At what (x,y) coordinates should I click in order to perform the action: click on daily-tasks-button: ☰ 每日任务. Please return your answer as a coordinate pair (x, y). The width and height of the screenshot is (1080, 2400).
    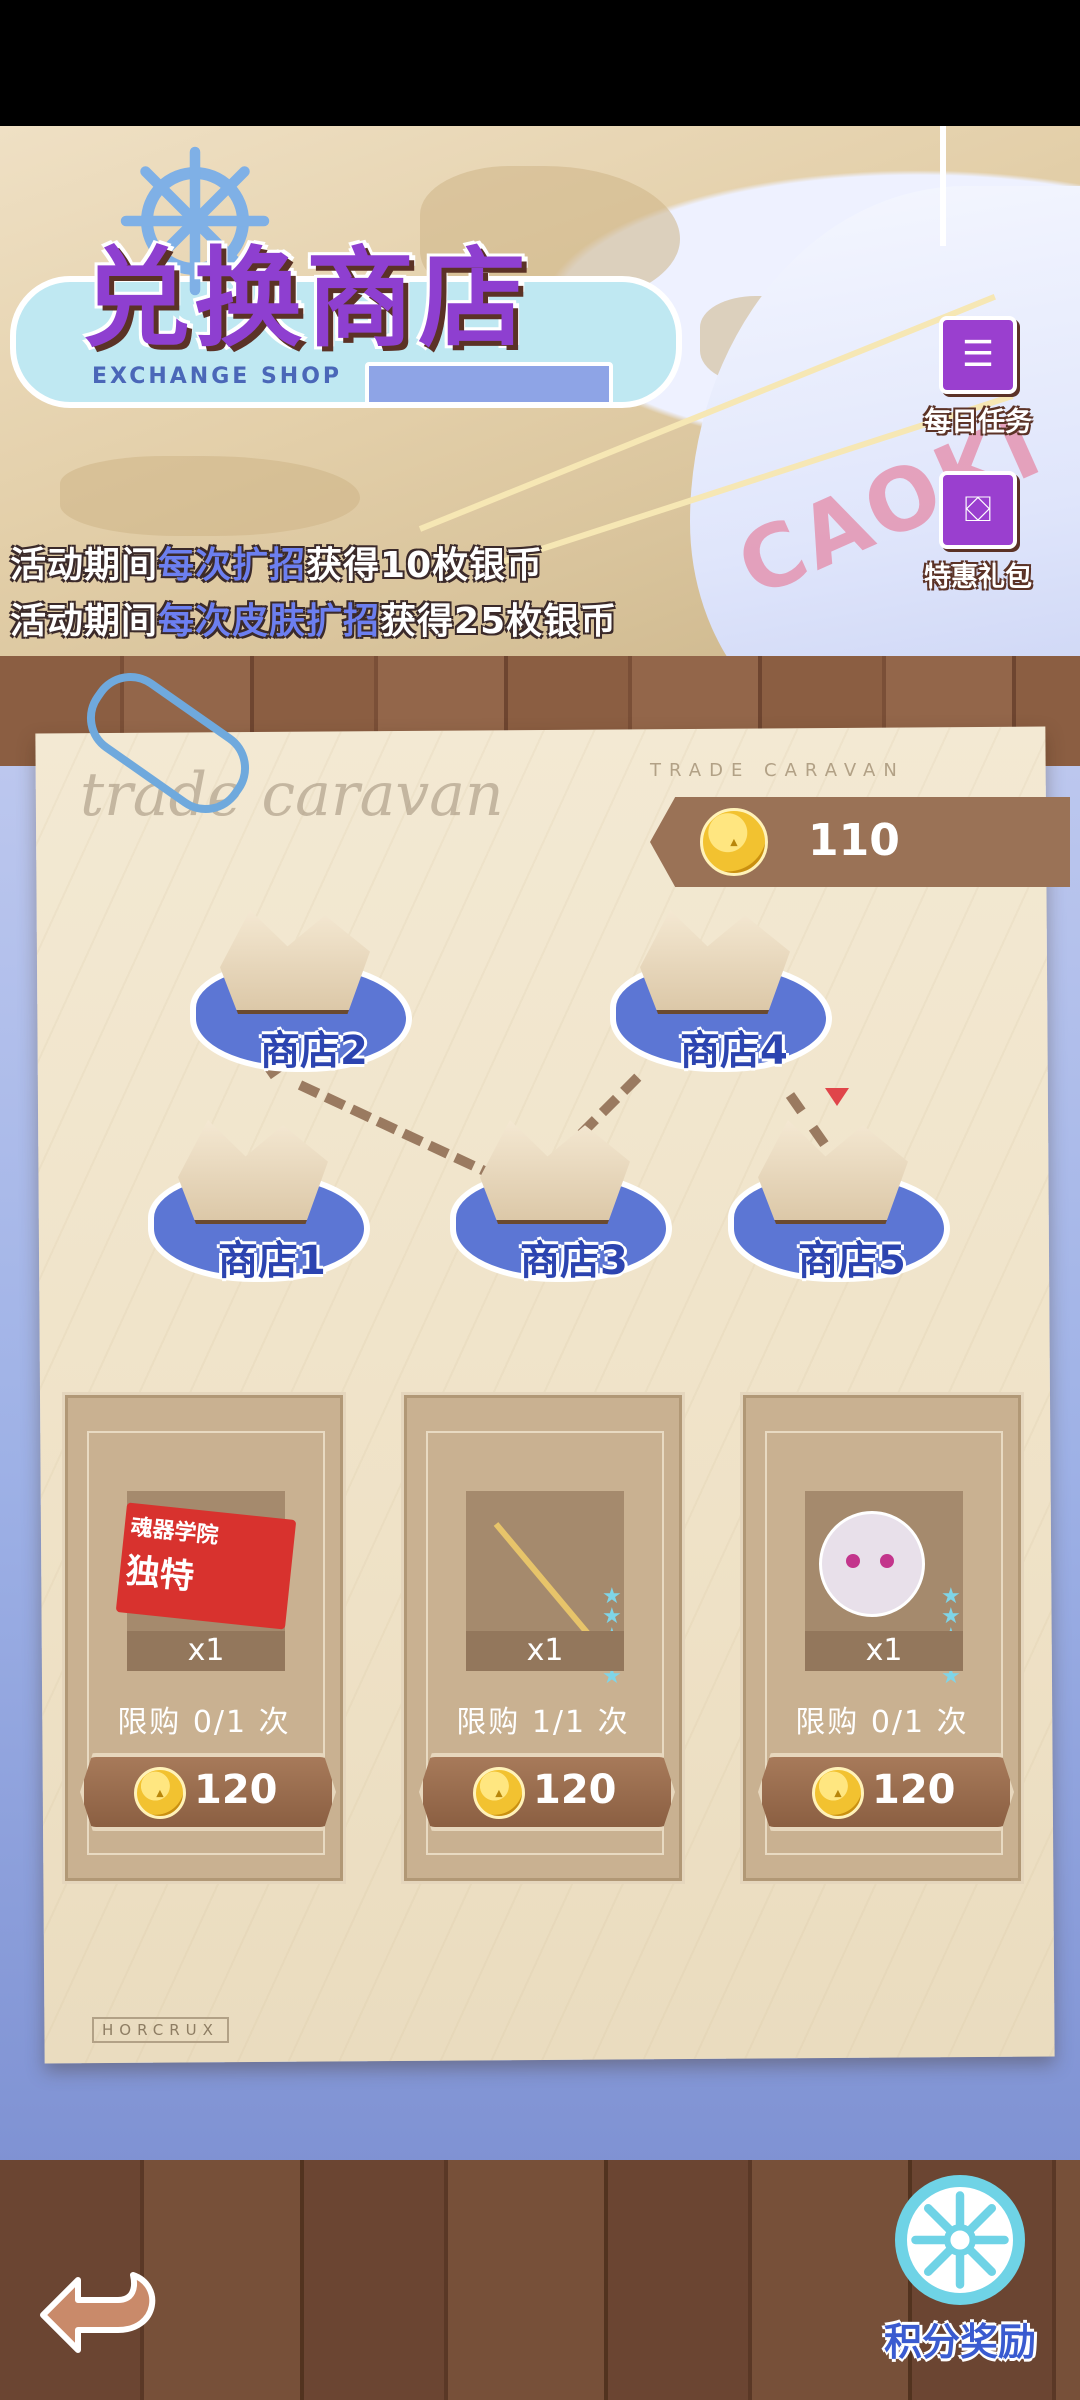
    Looking at the image, I should click on (978, 377).